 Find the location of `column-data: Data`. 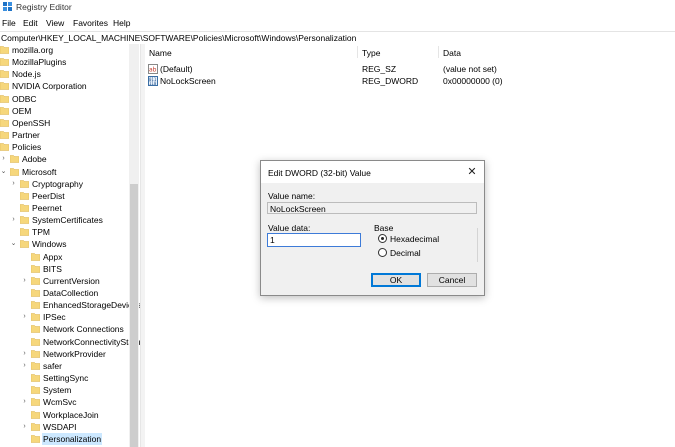

column-data: Data is located at coordinates (452, 53).